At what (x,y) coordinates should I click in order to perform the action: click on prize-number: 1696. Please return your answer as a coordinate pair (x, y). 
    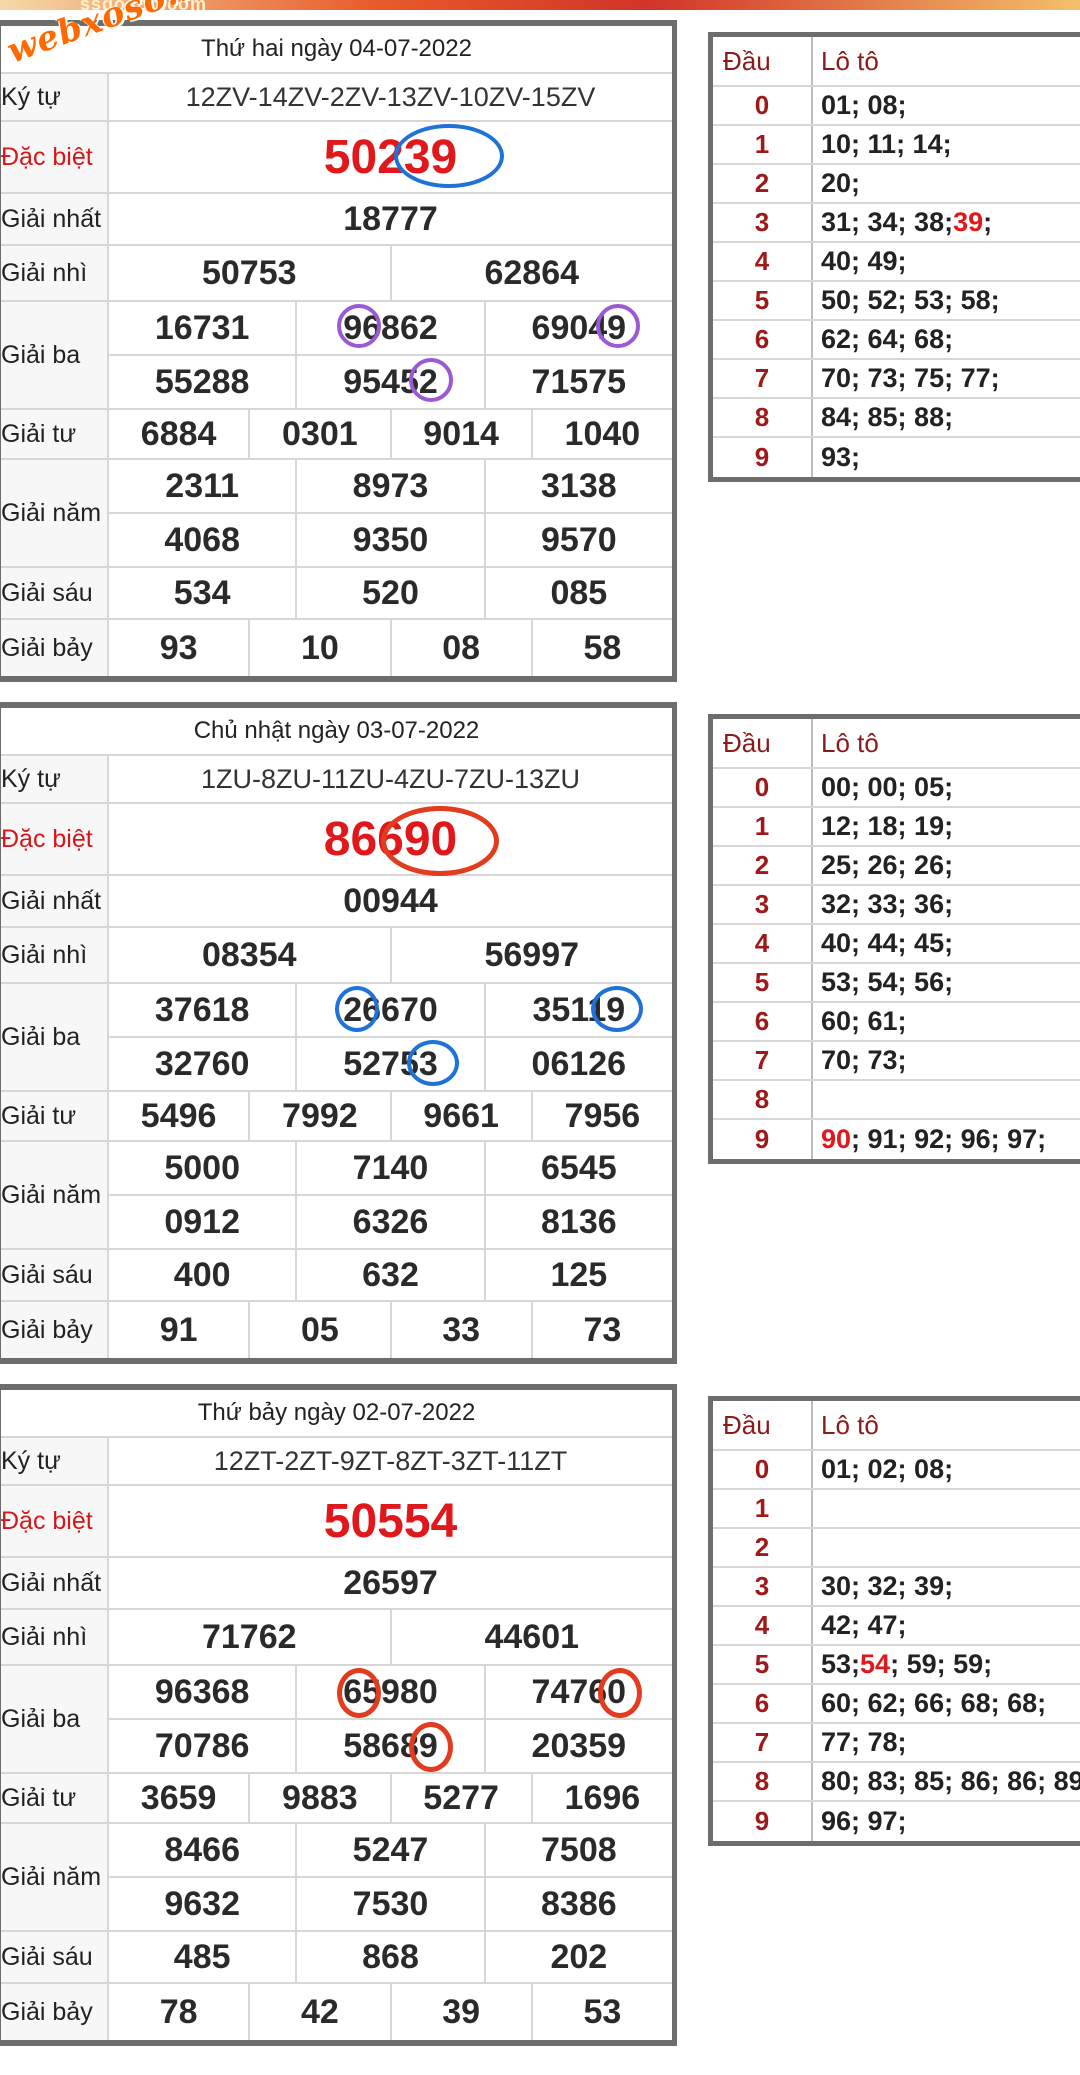
    Looking at the image, I should click on (602, 1797).